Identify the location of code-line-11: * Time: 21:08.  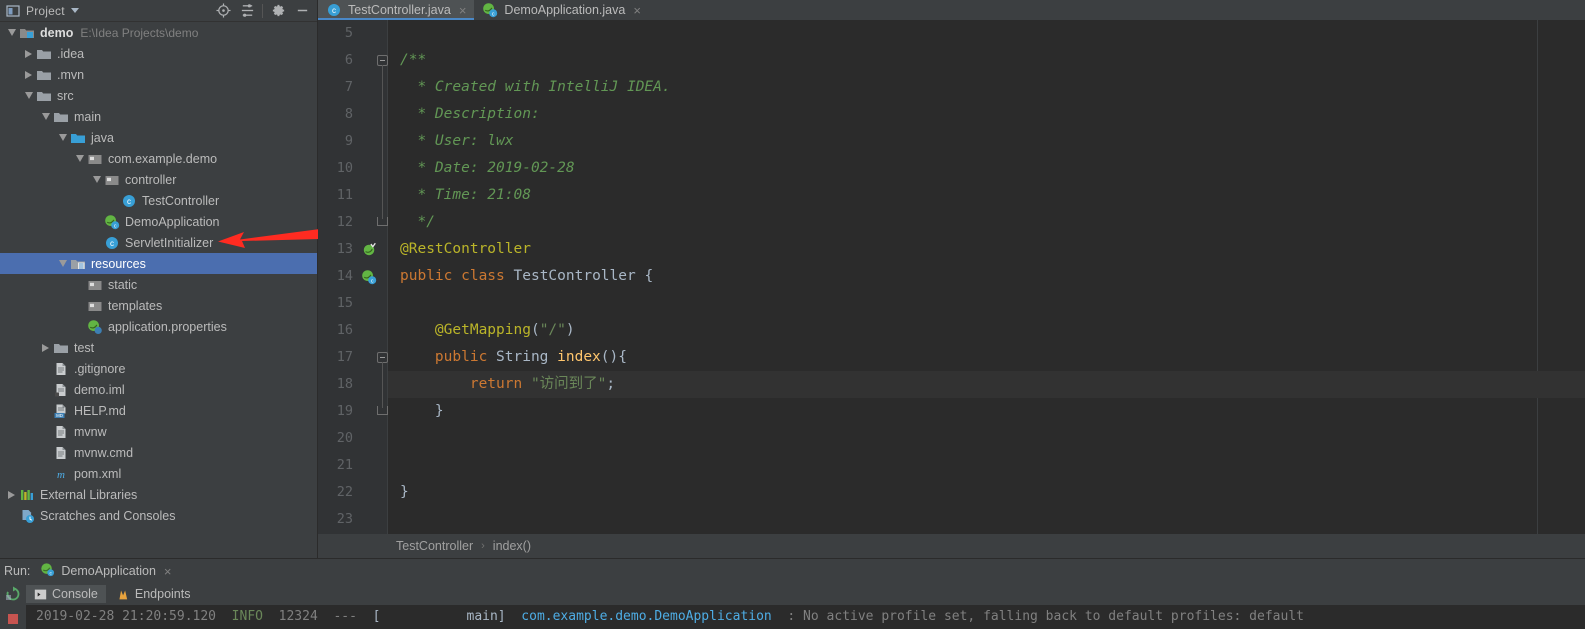
(986, 195).